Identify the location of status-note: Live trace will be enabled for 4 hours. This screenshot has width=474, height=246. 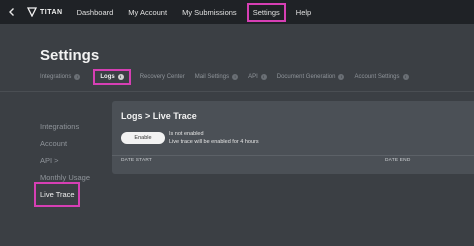
(214, 142).